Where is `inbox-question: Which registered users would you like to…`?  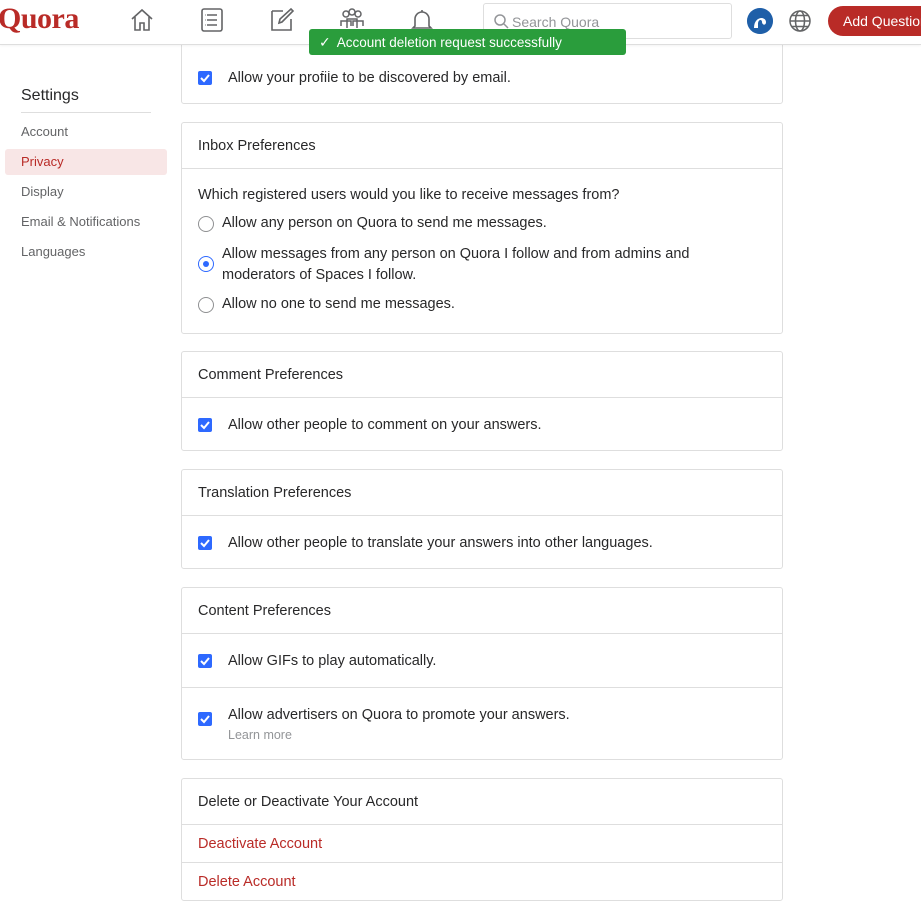 inbox-question: Which registered users would you like to… is located at coordinates (409, 195).